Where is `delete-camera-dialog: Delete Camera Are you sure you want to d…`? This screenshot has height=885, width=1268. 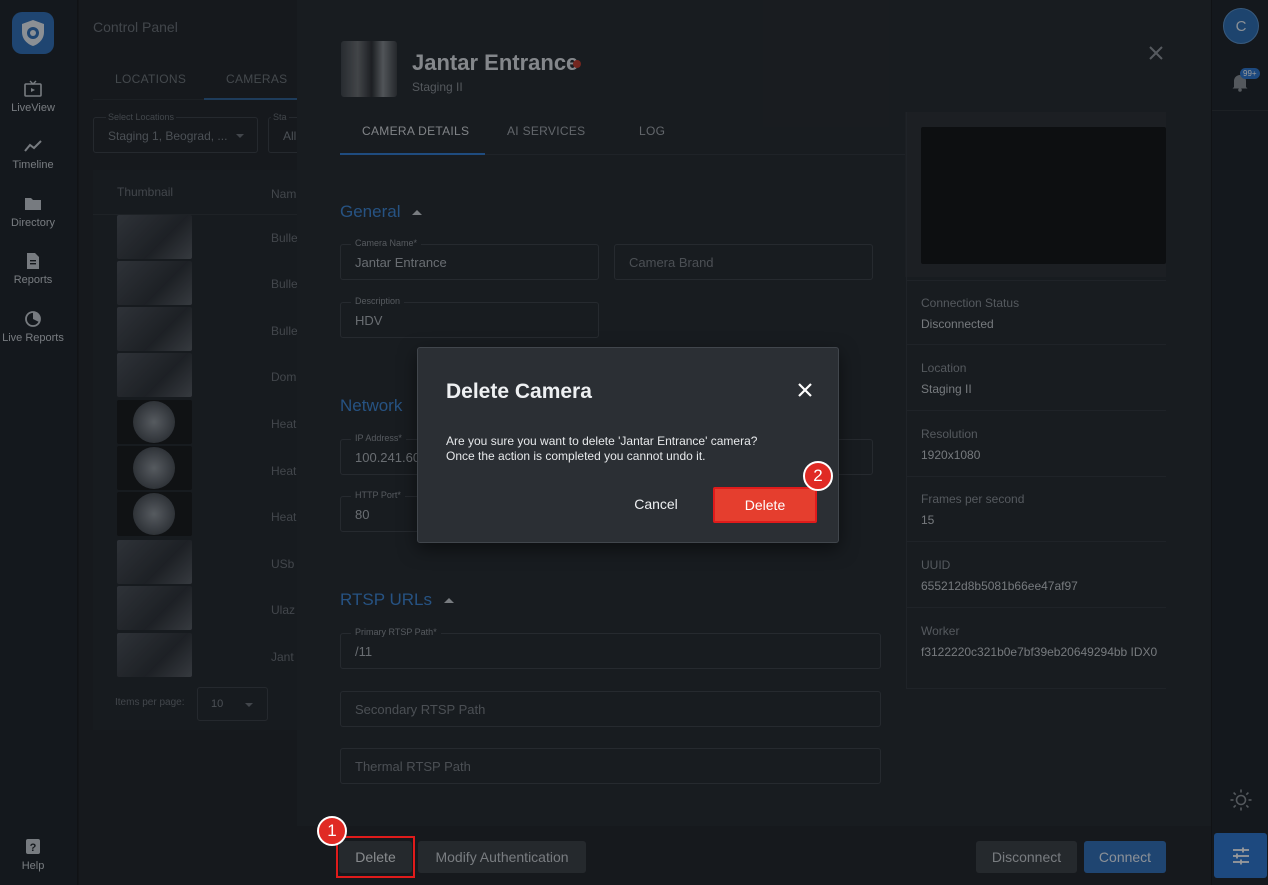
delete-camera-dialog: Delete Camera Are you sure you want to d… is located at coordinates (628, 445).